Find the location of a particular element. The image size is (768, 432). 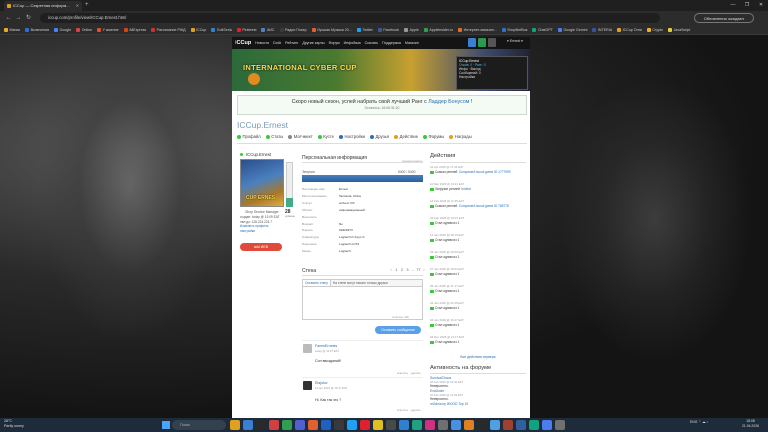

weather-widget: 28°C Partly sunny is located at coordinates (14, 424).